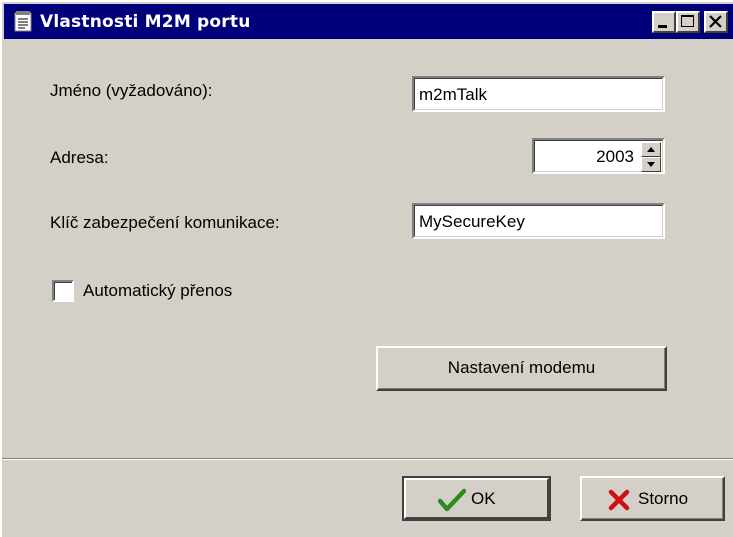 The height and width of the screenshot is (537, 733). I want to click on security-key-value: MySecureKey, so click(538, 221).